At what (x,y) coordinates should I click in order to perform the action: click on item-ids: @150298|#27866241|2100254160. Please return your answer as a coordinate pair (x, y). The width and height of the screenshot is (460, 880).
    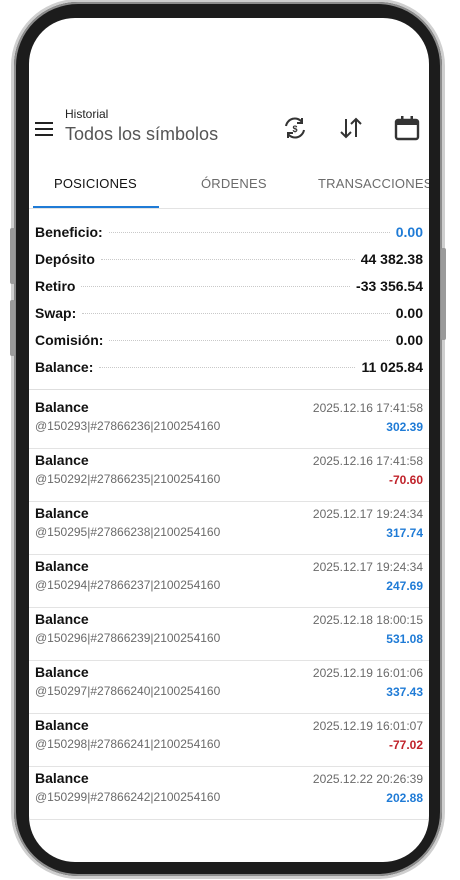
    Looking at the image, I should click on (128, 744).